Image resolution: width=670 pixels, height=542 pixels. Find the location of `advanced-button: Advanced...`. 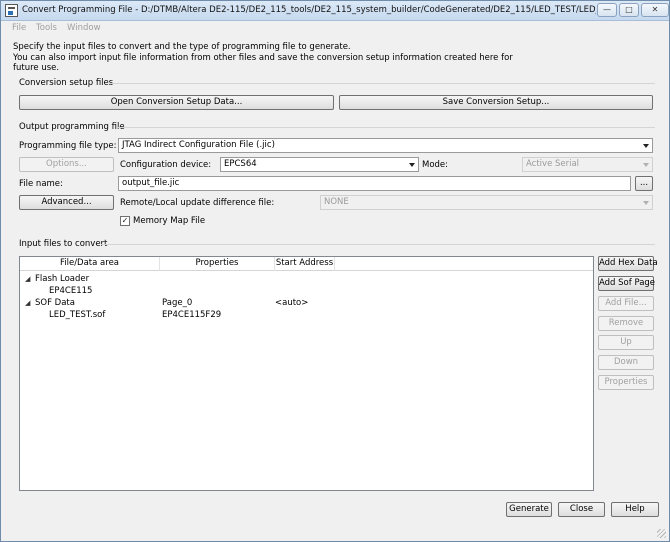

advanced-button: Advanced... is located at coordinates (66, 202).